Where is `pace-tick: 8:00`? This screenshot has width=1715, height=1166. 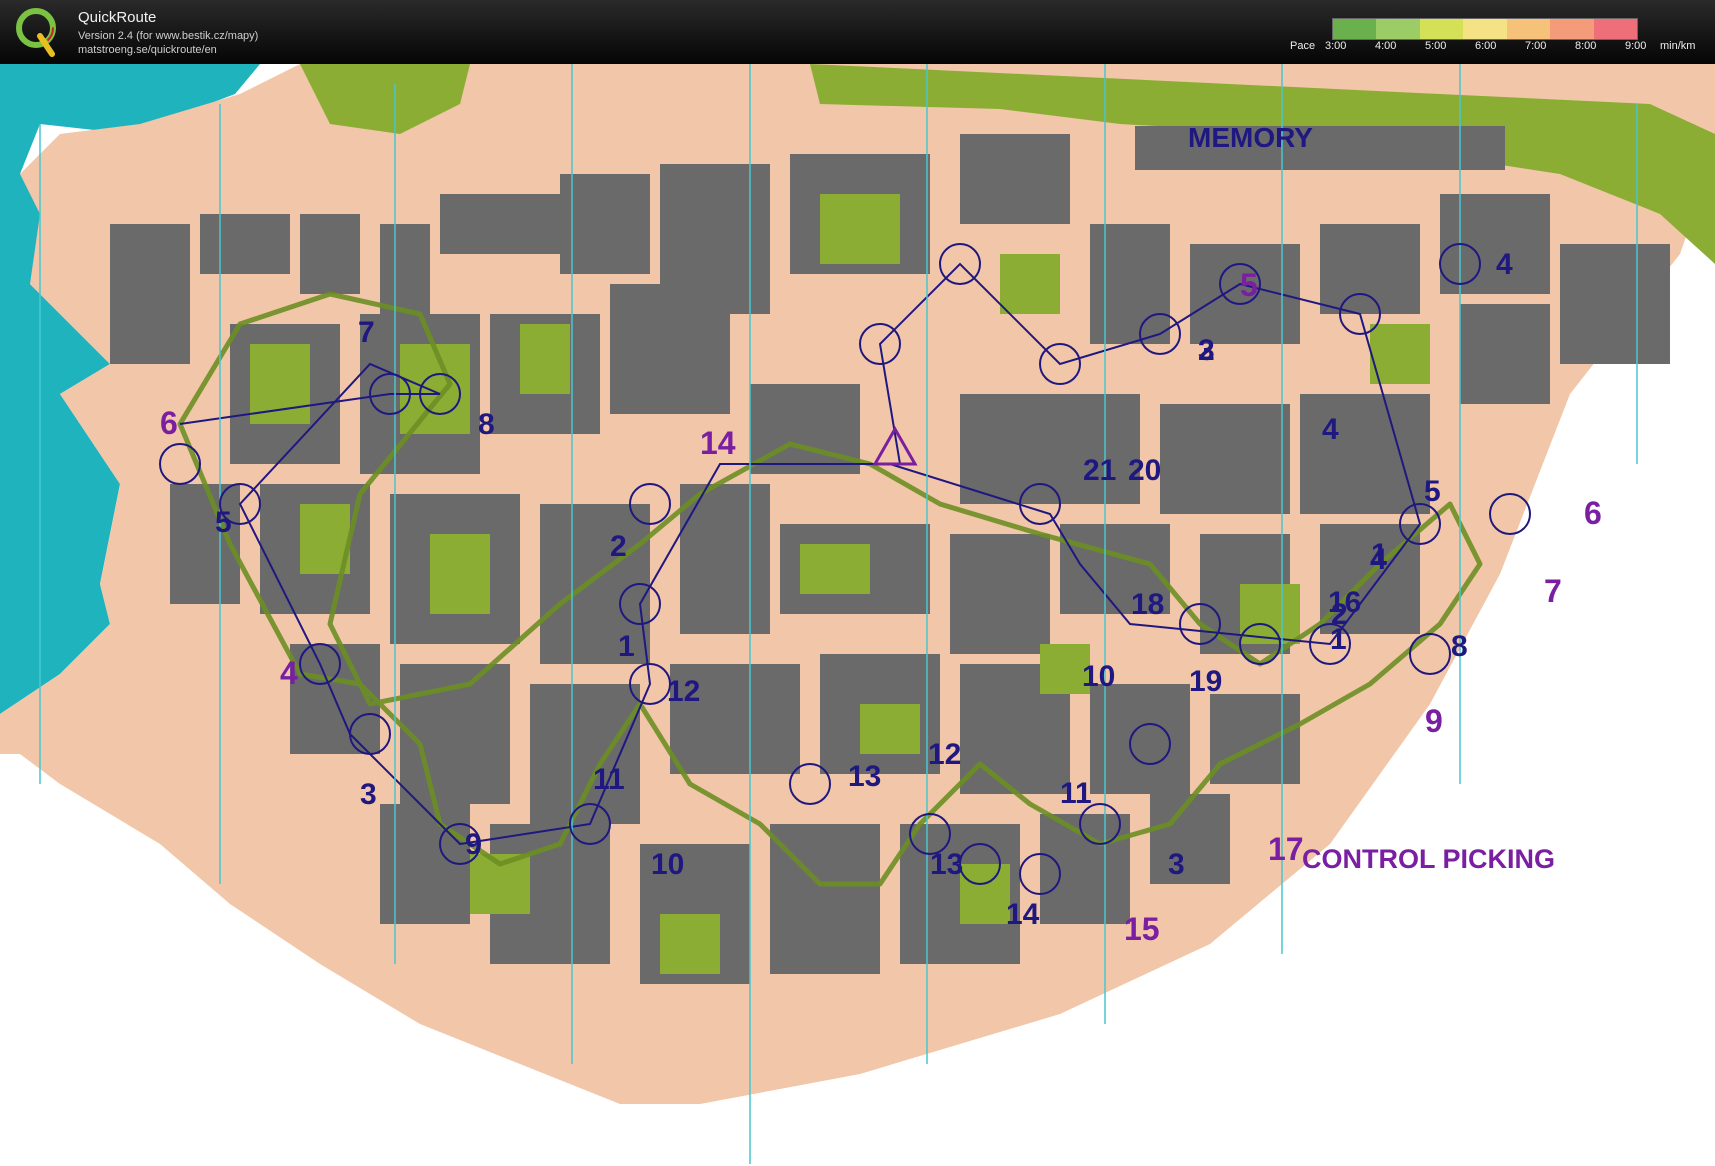 pace-tick: 8:00 is located at coordinates (1586, 46).